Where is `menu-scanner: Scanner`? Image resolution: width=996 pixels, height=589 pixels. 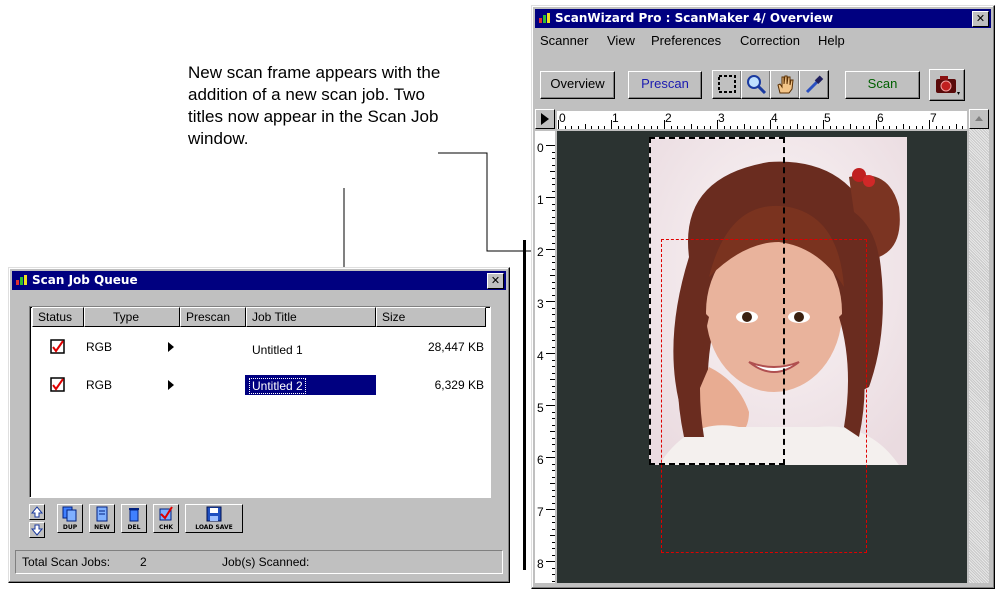
menu-scanner: Scanner is located at coordinates (564, 40).